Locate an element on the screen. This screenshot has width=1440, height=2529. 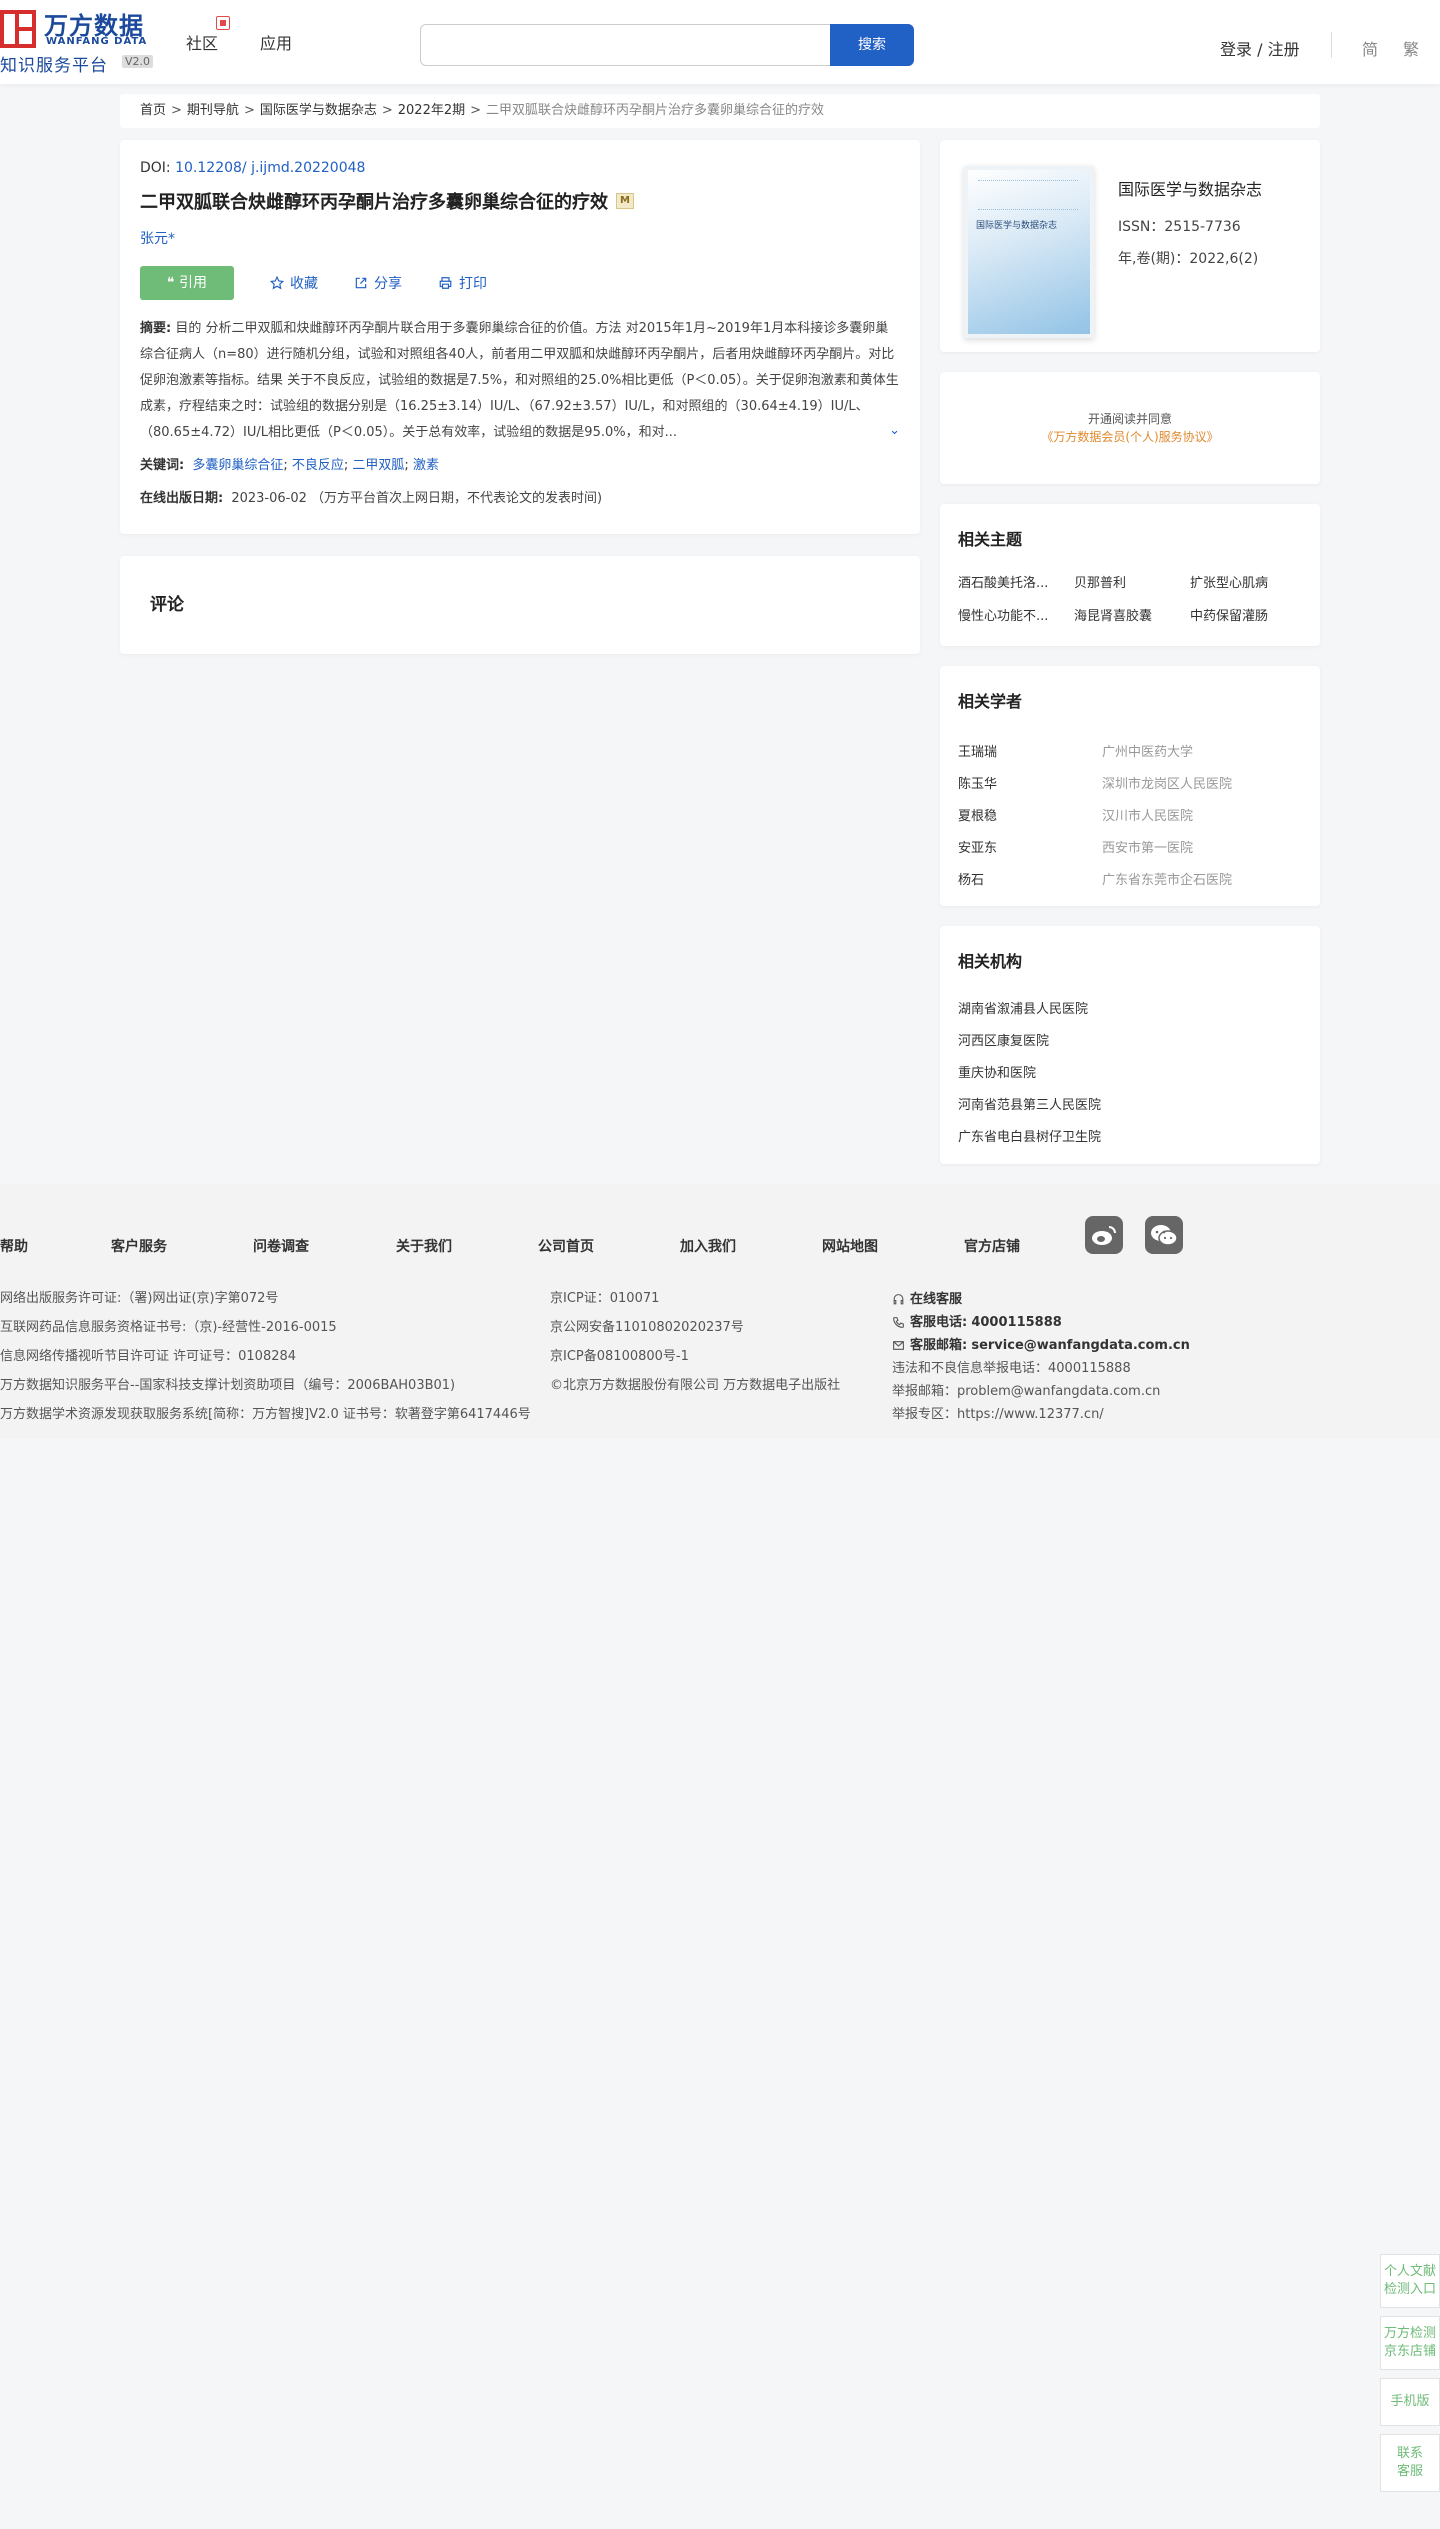
share-label: 分享 is located at coordinates (388, 284).